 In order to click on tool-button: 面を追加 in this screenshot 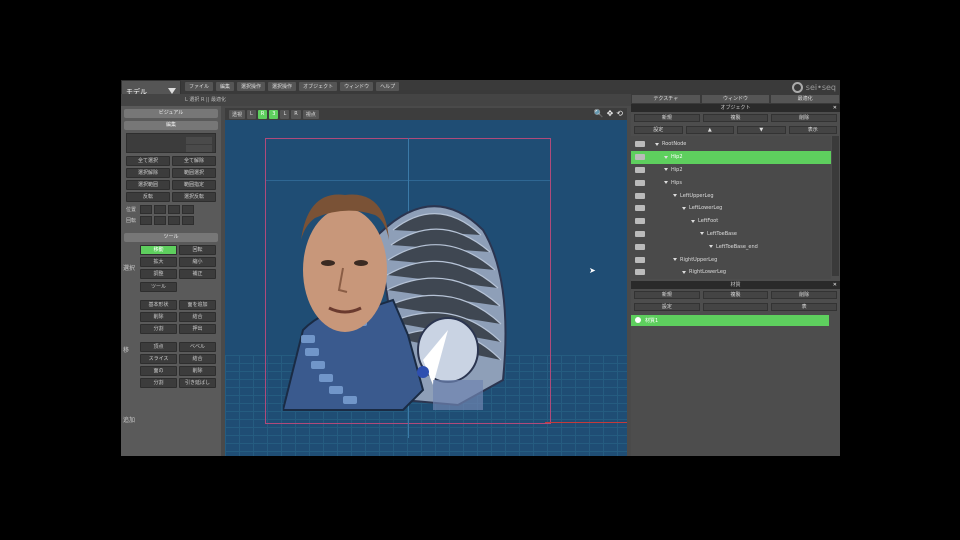, I will do `click(197, 305)`.